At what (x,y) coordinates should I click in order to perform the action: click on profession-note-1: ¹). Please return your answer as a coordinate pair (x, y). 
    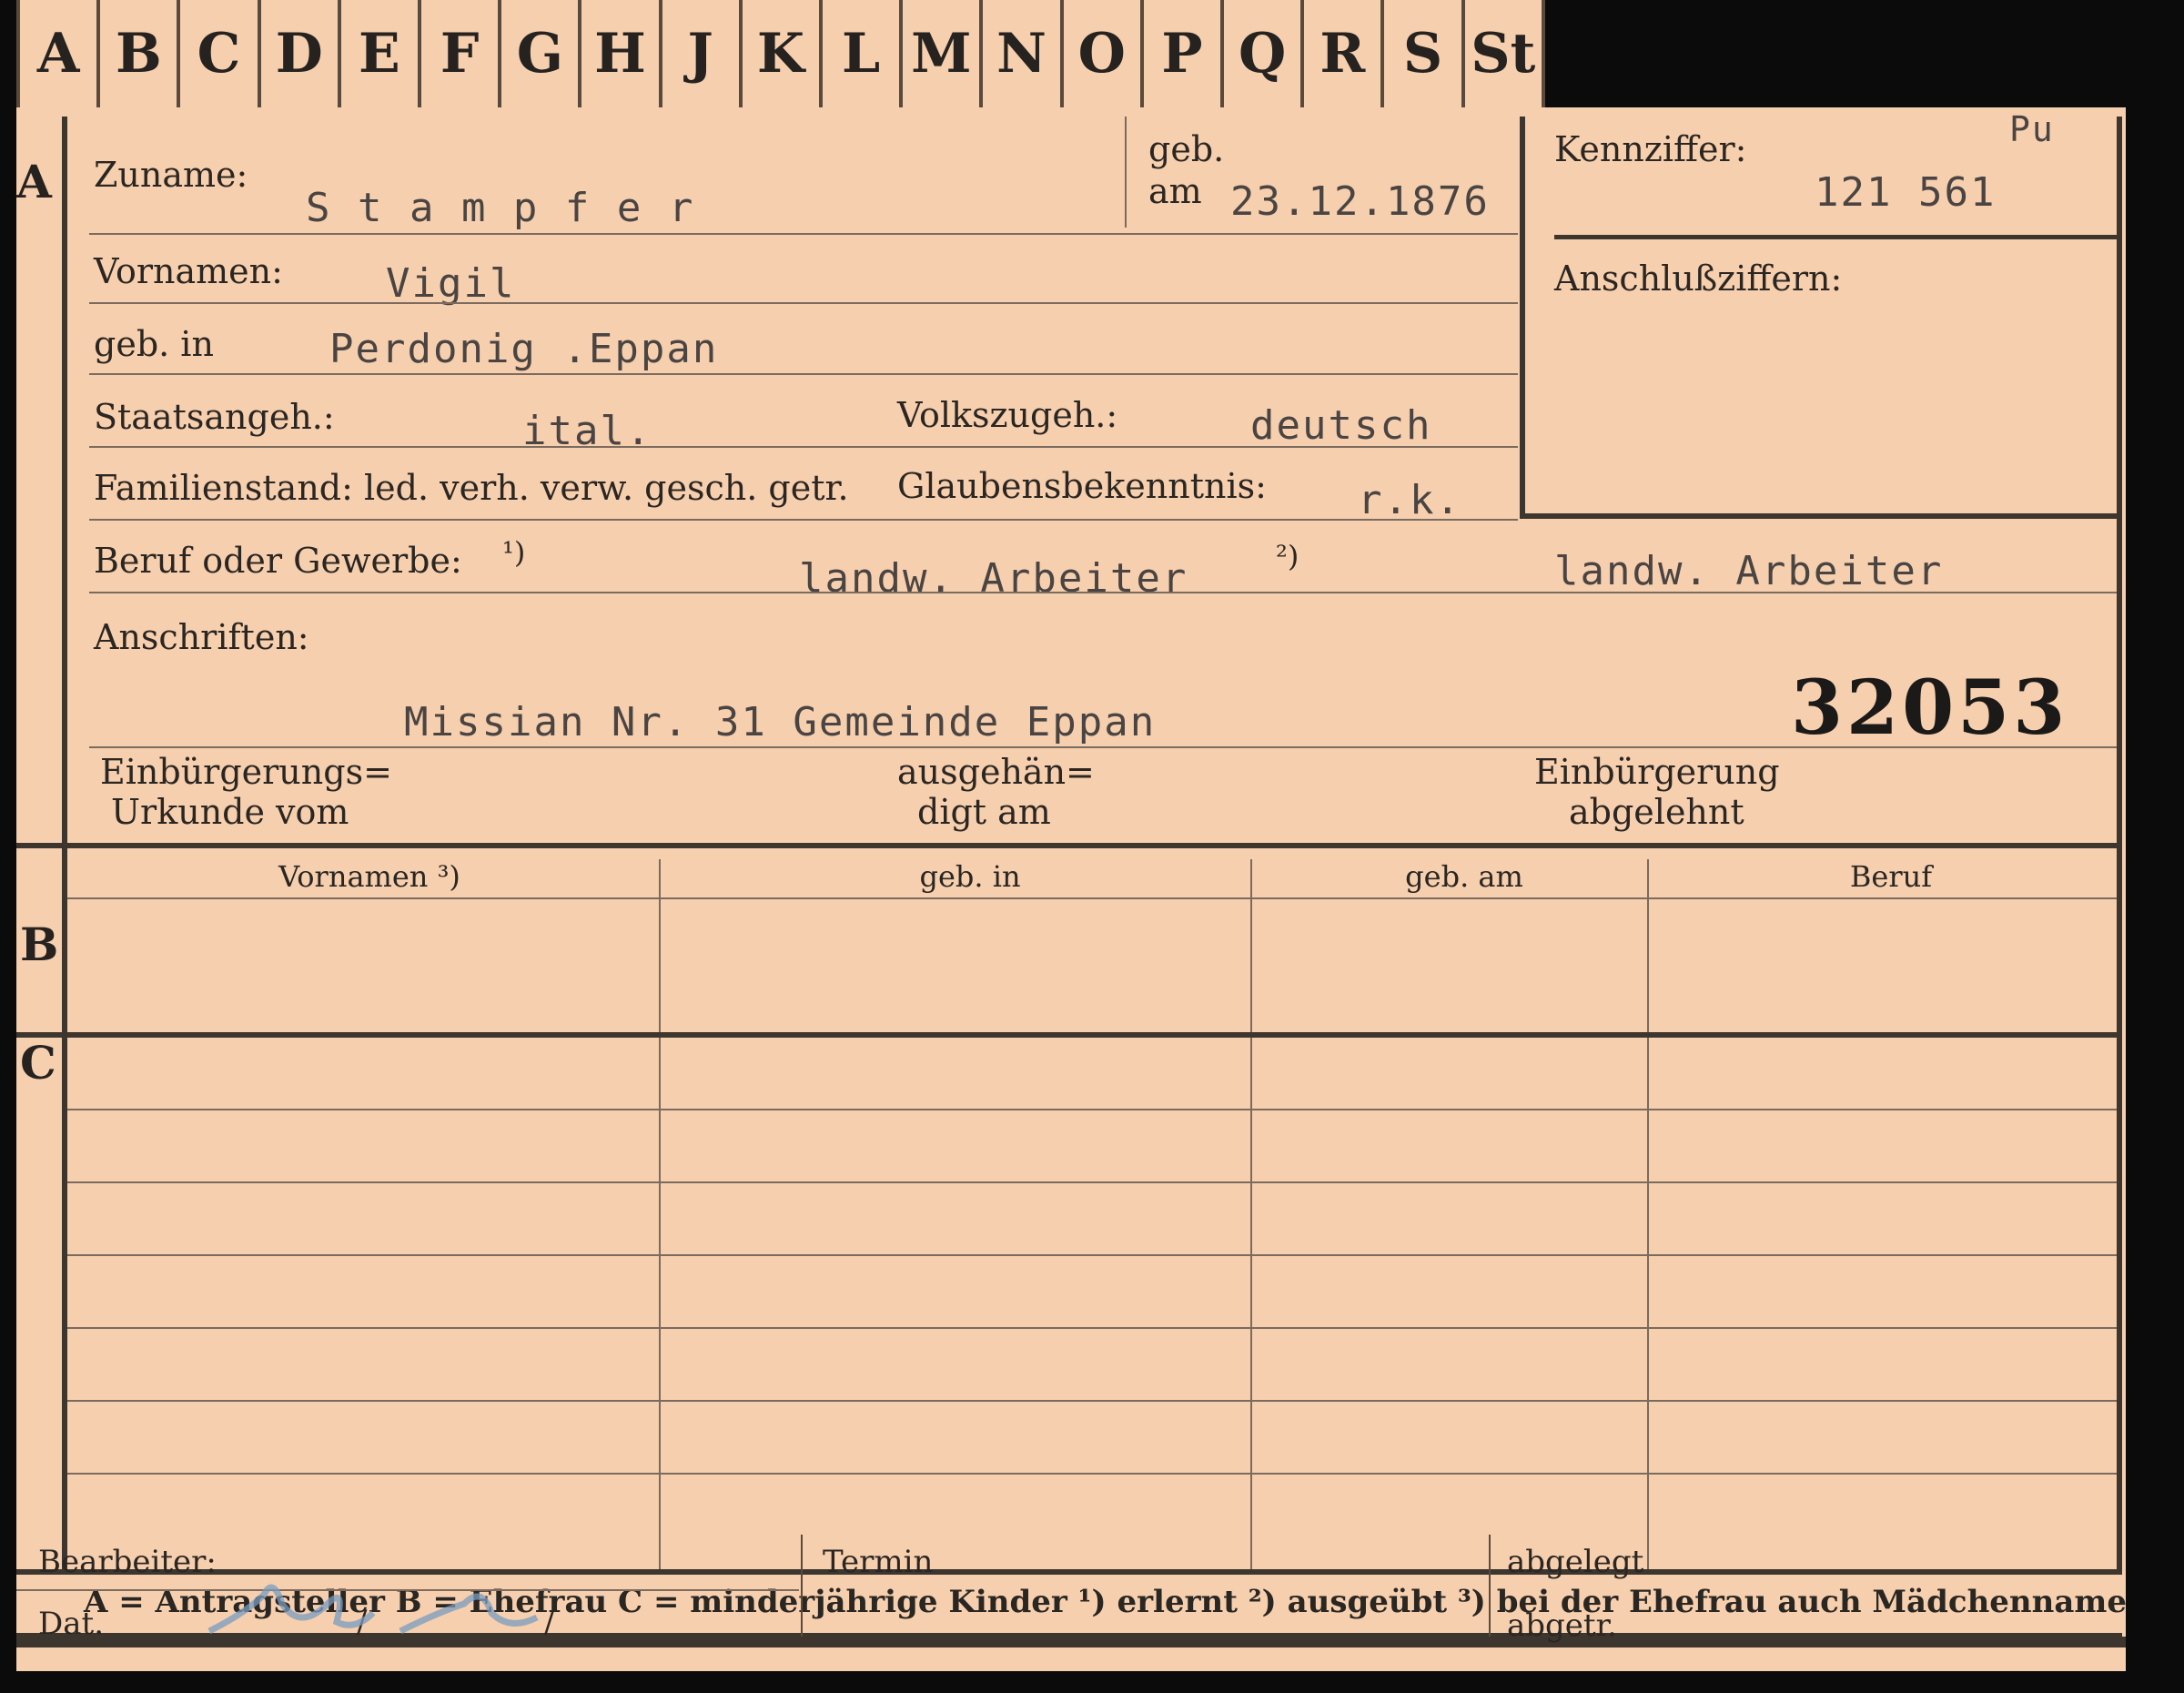
    Looking at the image, I should click on (514, 552).